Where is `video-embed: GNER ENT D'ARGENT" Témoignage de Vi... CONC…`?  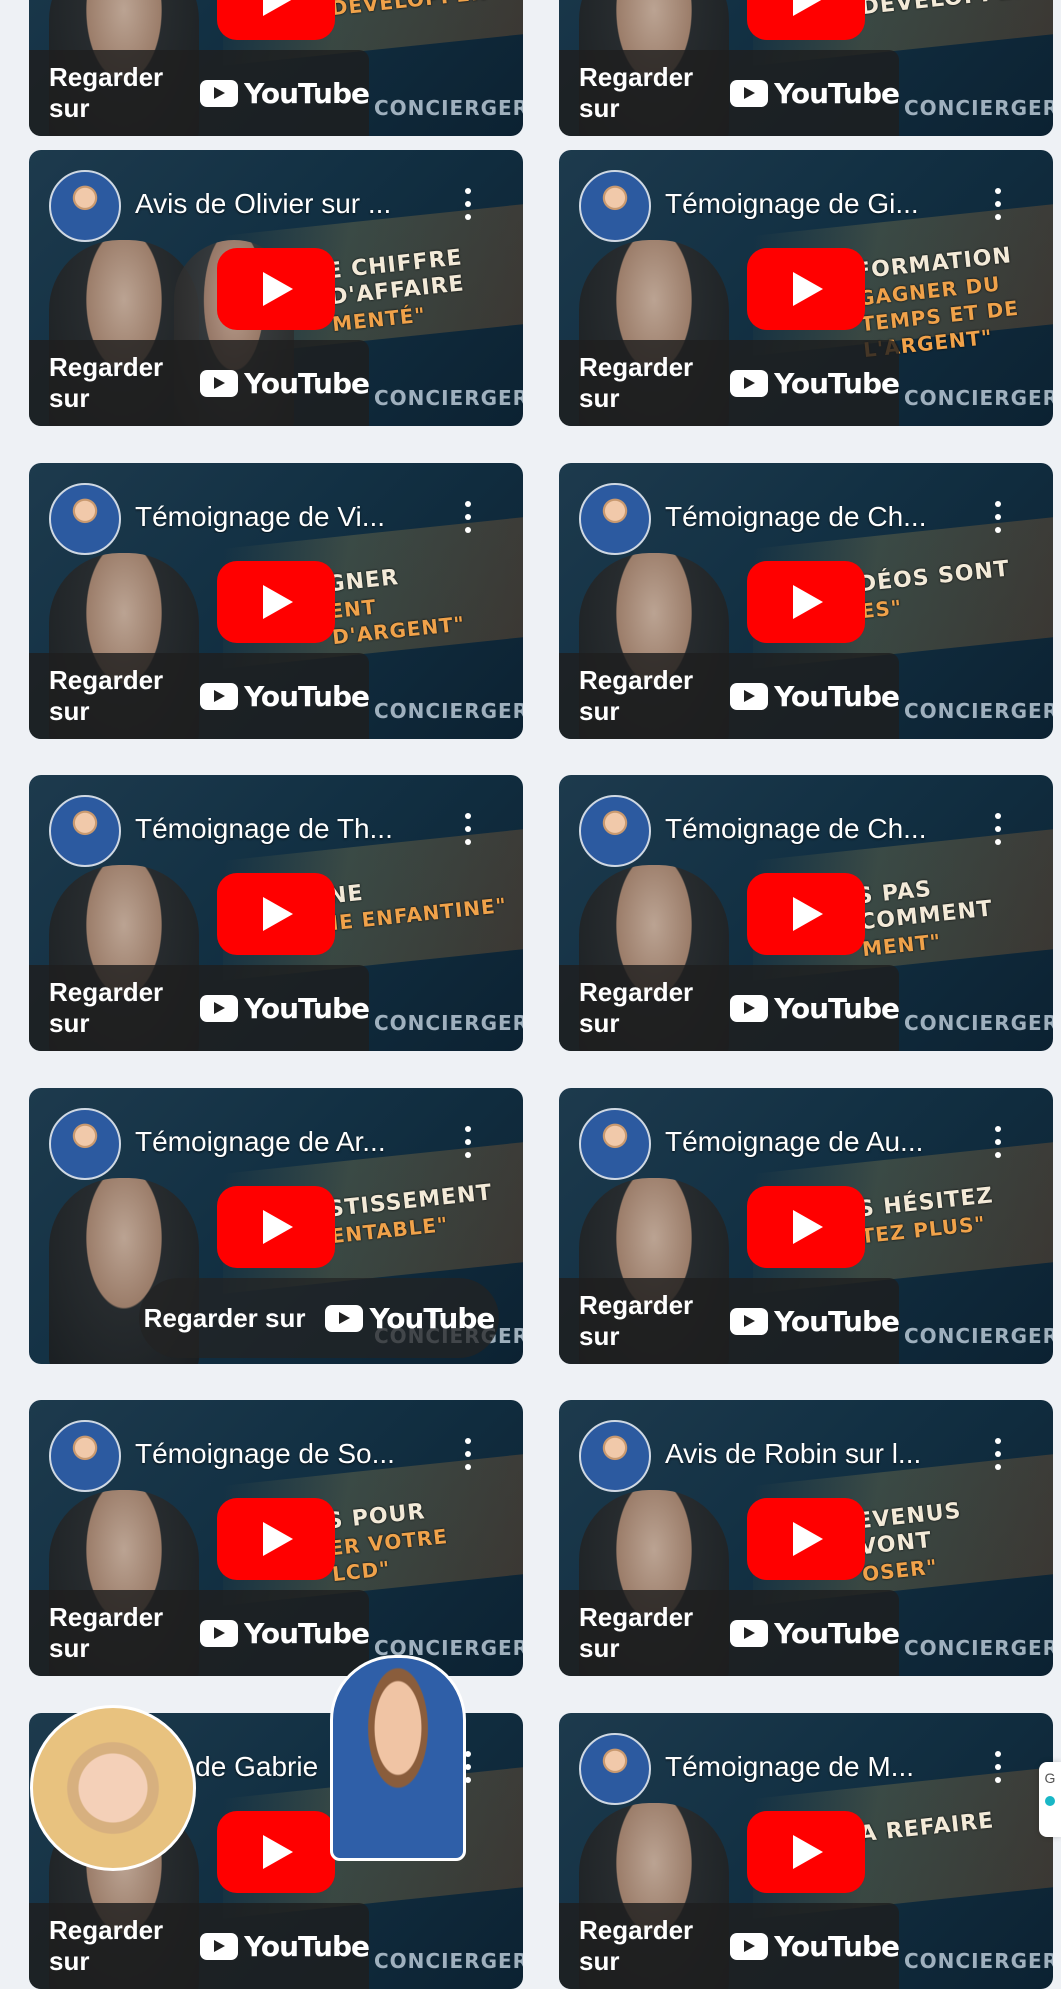 video-embed: GNER ENT D'ARGENT" Témoignage de Vi... CONC… is located at coordinates (276, 601).